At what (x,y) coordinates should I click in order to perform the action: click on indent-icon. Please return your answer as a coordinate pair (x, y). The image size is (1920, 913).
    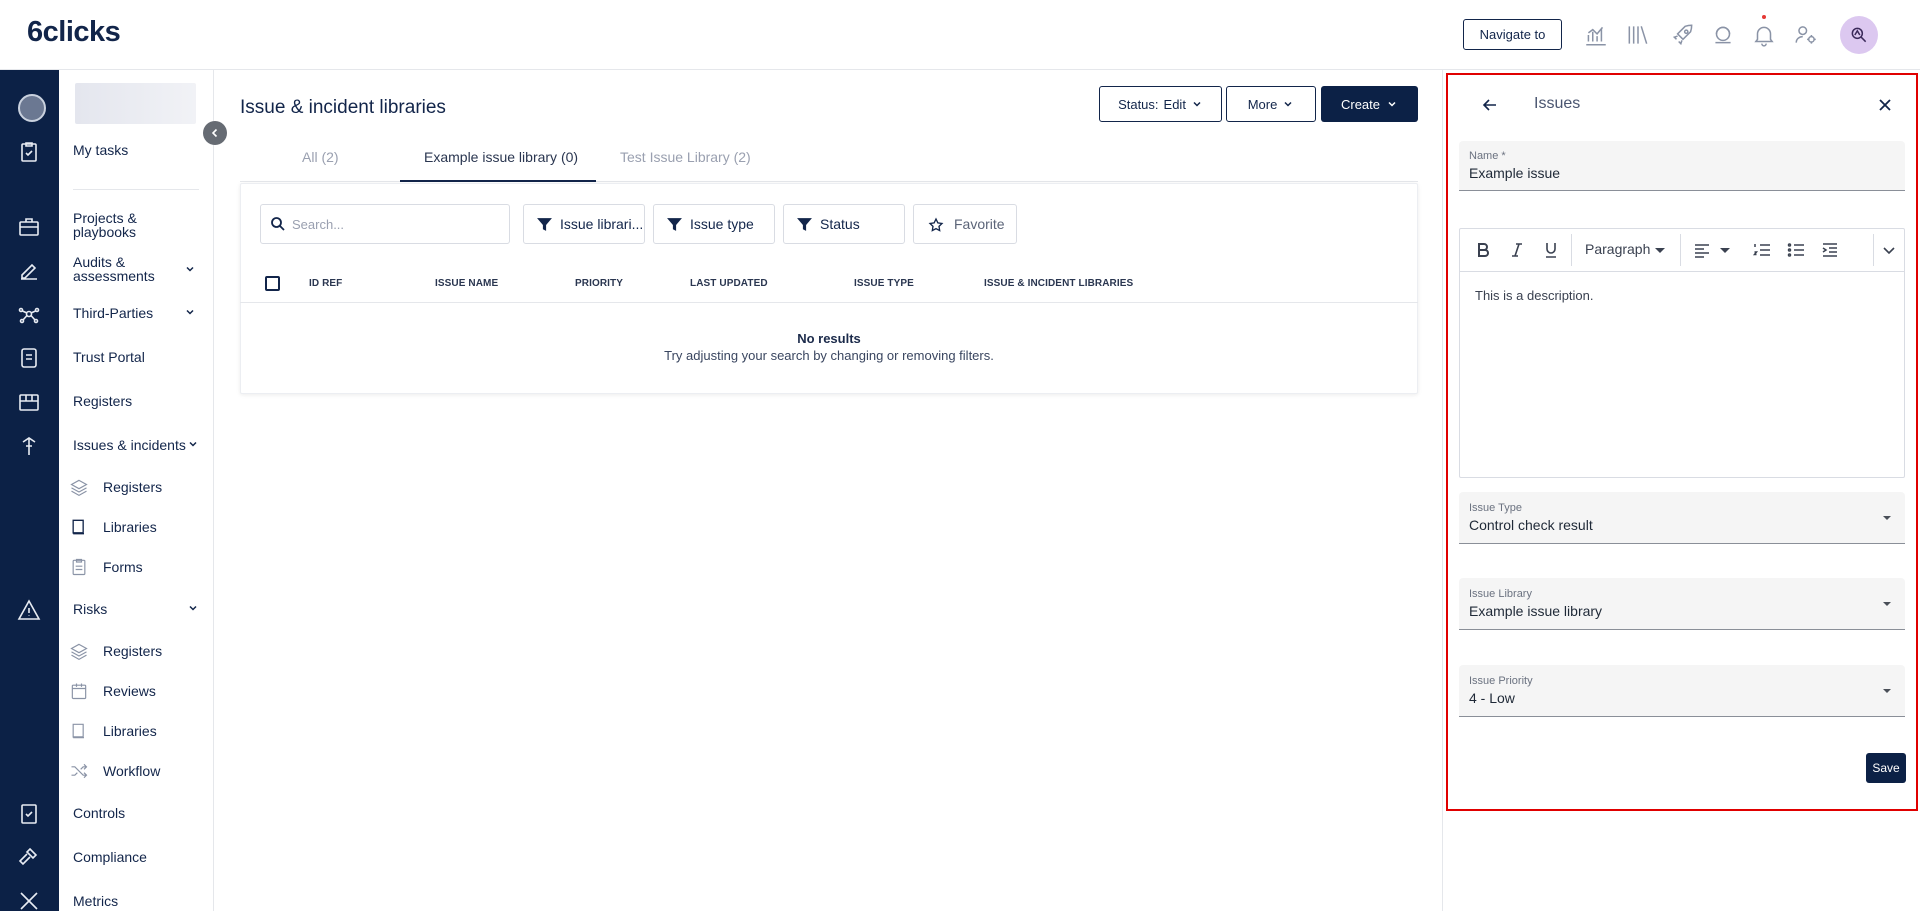
    Looking at the image, I should click on (1830, 250).